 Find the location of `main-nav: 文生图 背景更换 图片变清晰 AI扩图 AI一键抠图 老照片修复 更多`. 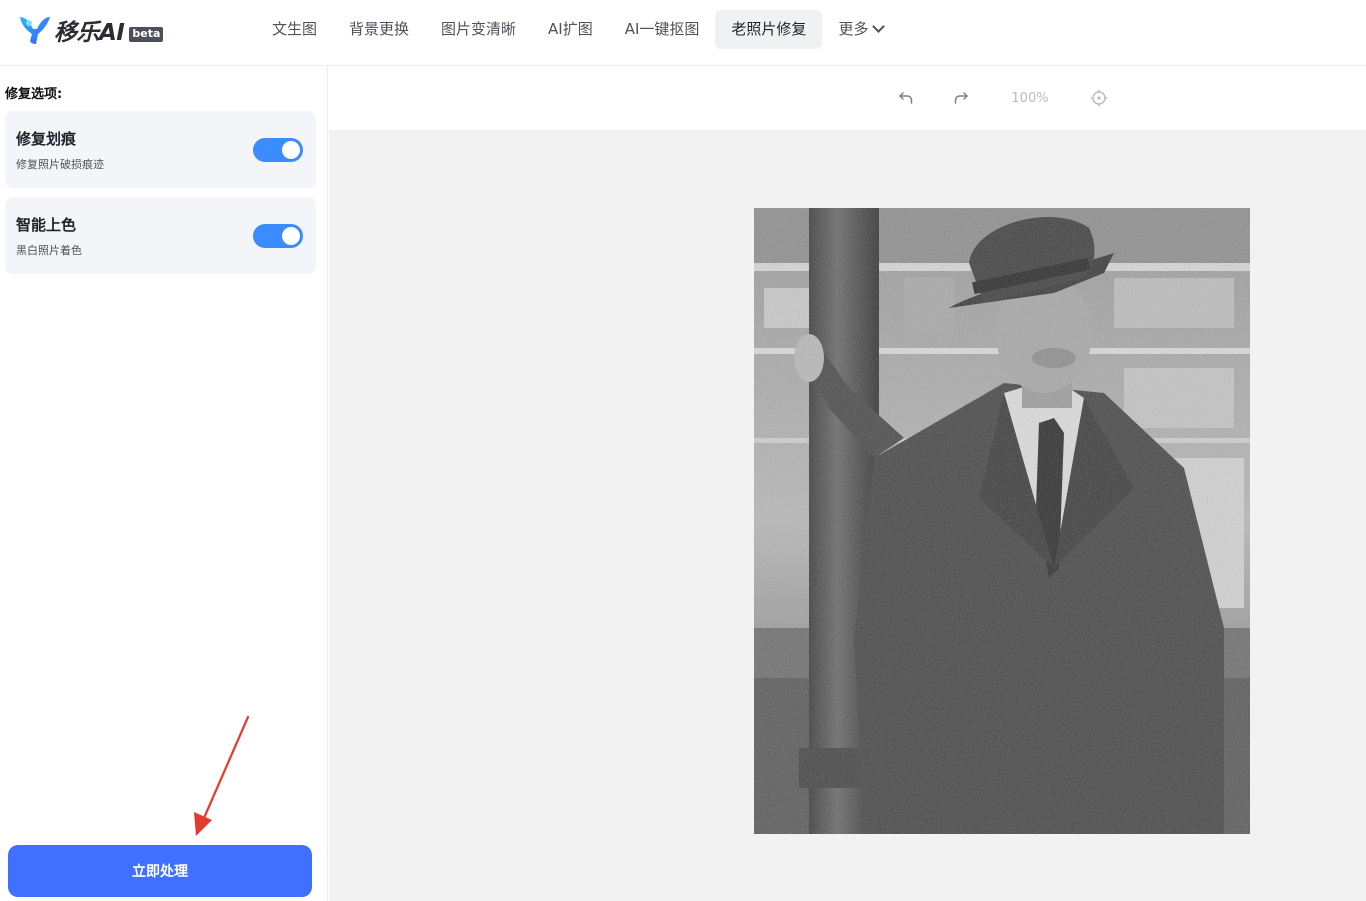

main-nav: 文生图 背景更换 图片变清晰 AI扩图 AI一键抠图 老照片修复 更多 is located at coordinates (577, 29).